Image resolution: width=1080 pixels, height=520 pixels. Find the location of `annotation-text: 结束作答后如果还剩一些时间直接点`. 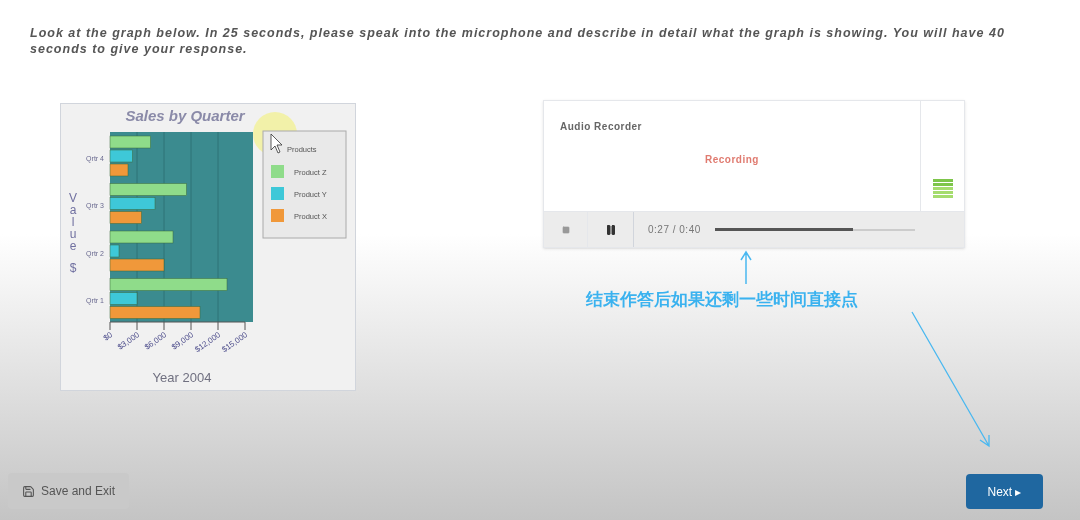

annotation-text: 结束作答后如果还剩一些时间直接点 is located at coordinates (722, 300).